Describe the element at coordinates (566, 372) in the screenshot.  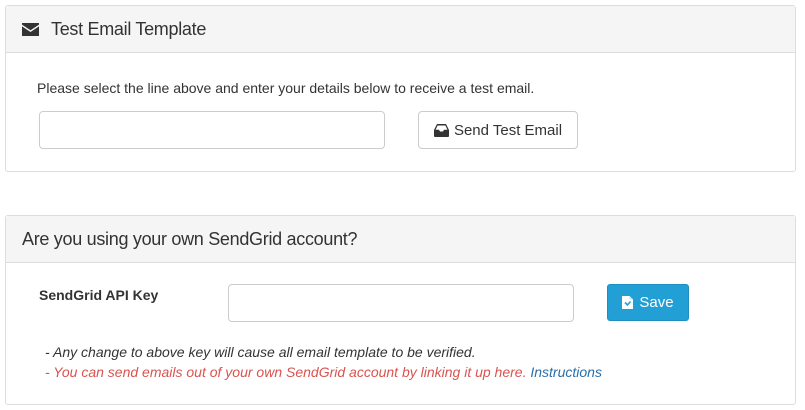
I see `instructions-link: Instructions` at that location.